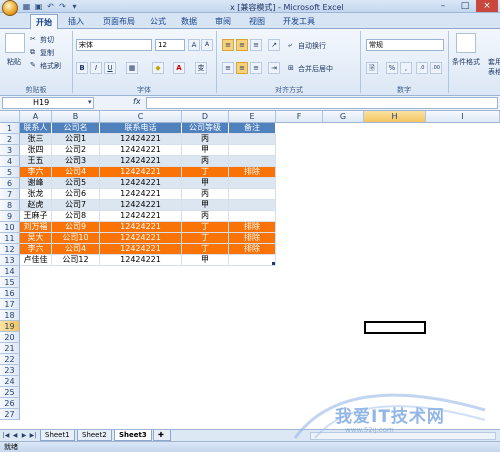  What do you see at coordinates (10, 370) in the screenshot?
I see `row-header: 23` at bounding box center [10, 370].